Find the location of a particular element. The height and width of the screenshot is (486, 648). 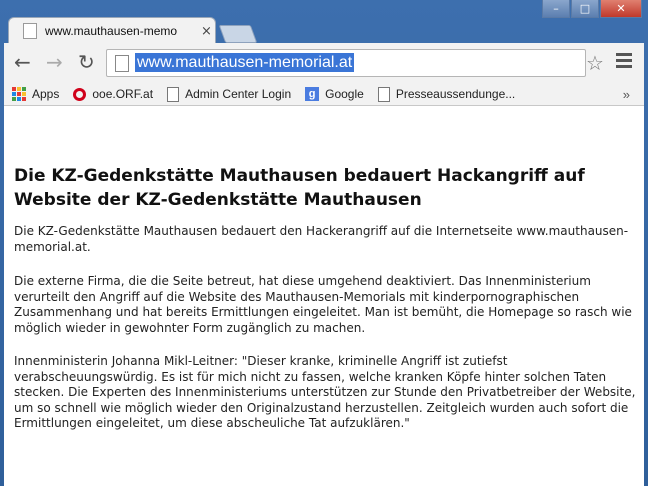

window-controls: – □ ✕ is located at coordinates (592, 9).